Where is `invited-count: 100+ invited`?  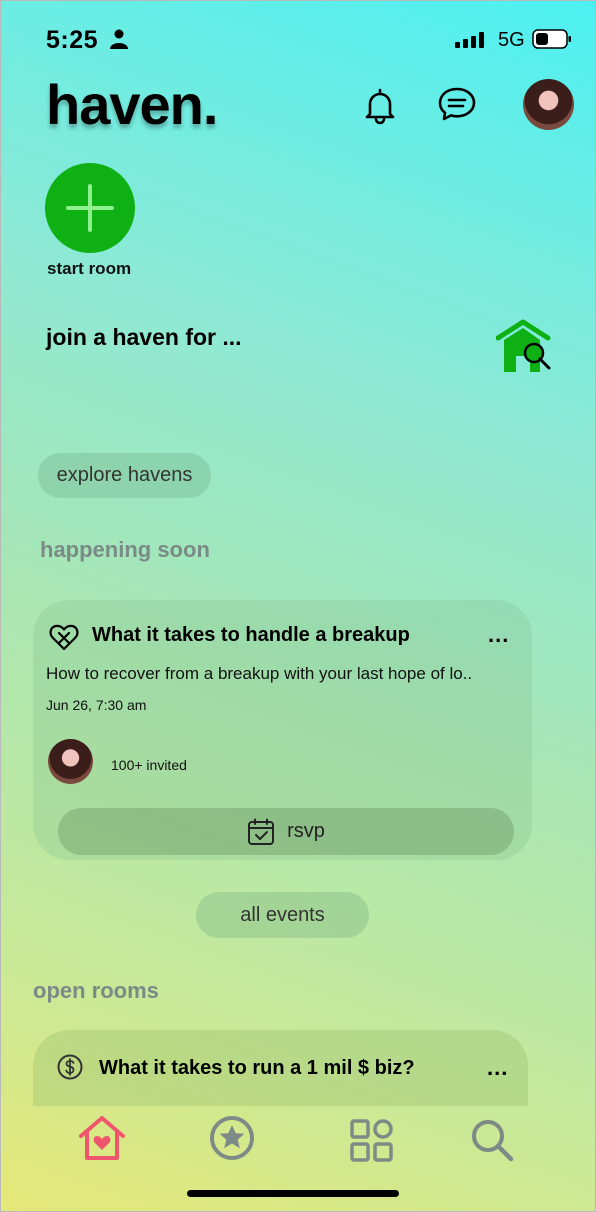
invited-count: 100+ invited is located at coordinates (149, 765).